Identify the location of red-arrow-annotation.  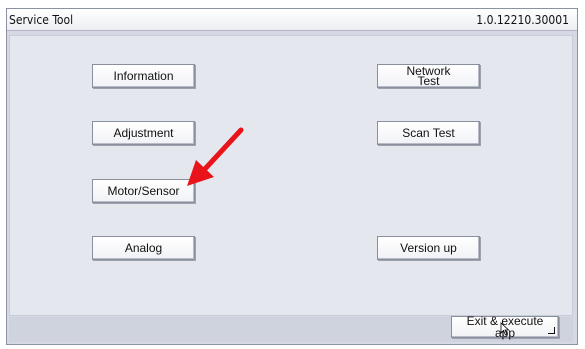
(215, 156).